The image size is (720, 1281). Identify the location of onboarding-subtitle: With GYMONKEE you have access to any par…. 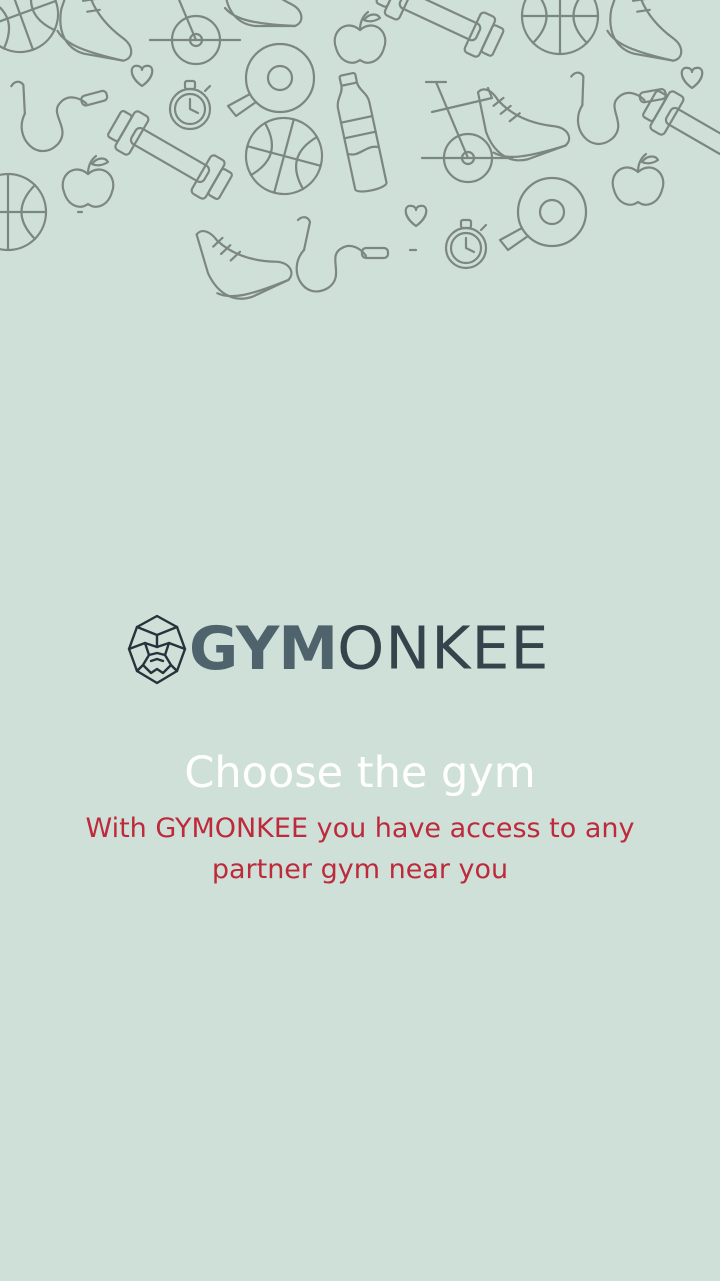
(360, 849).